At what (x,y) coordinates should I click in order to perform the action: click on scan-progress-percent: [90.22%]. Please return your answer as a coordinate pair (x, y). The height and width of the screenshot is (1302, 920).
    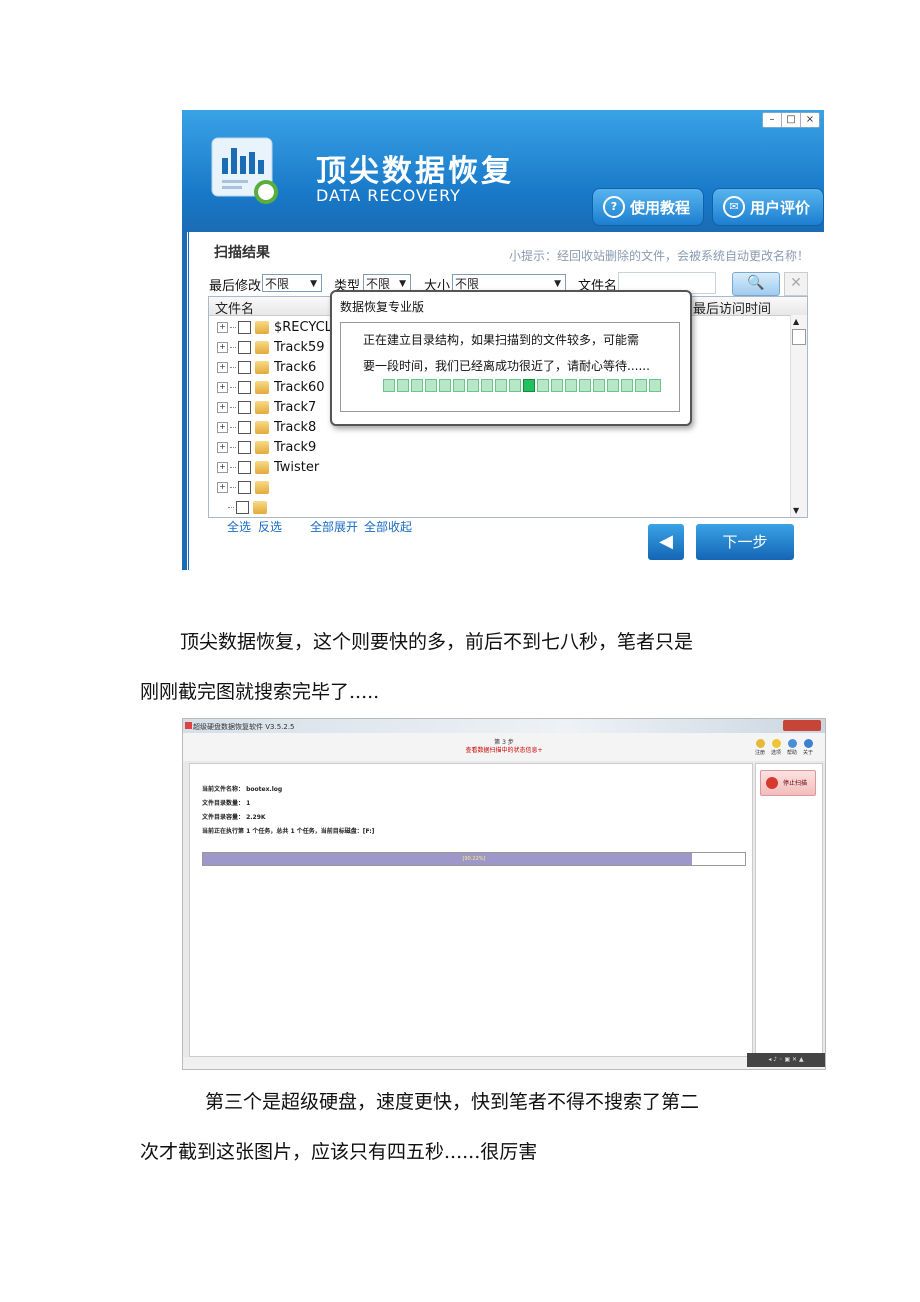
    Looking at the image, I should click on (474, 859).